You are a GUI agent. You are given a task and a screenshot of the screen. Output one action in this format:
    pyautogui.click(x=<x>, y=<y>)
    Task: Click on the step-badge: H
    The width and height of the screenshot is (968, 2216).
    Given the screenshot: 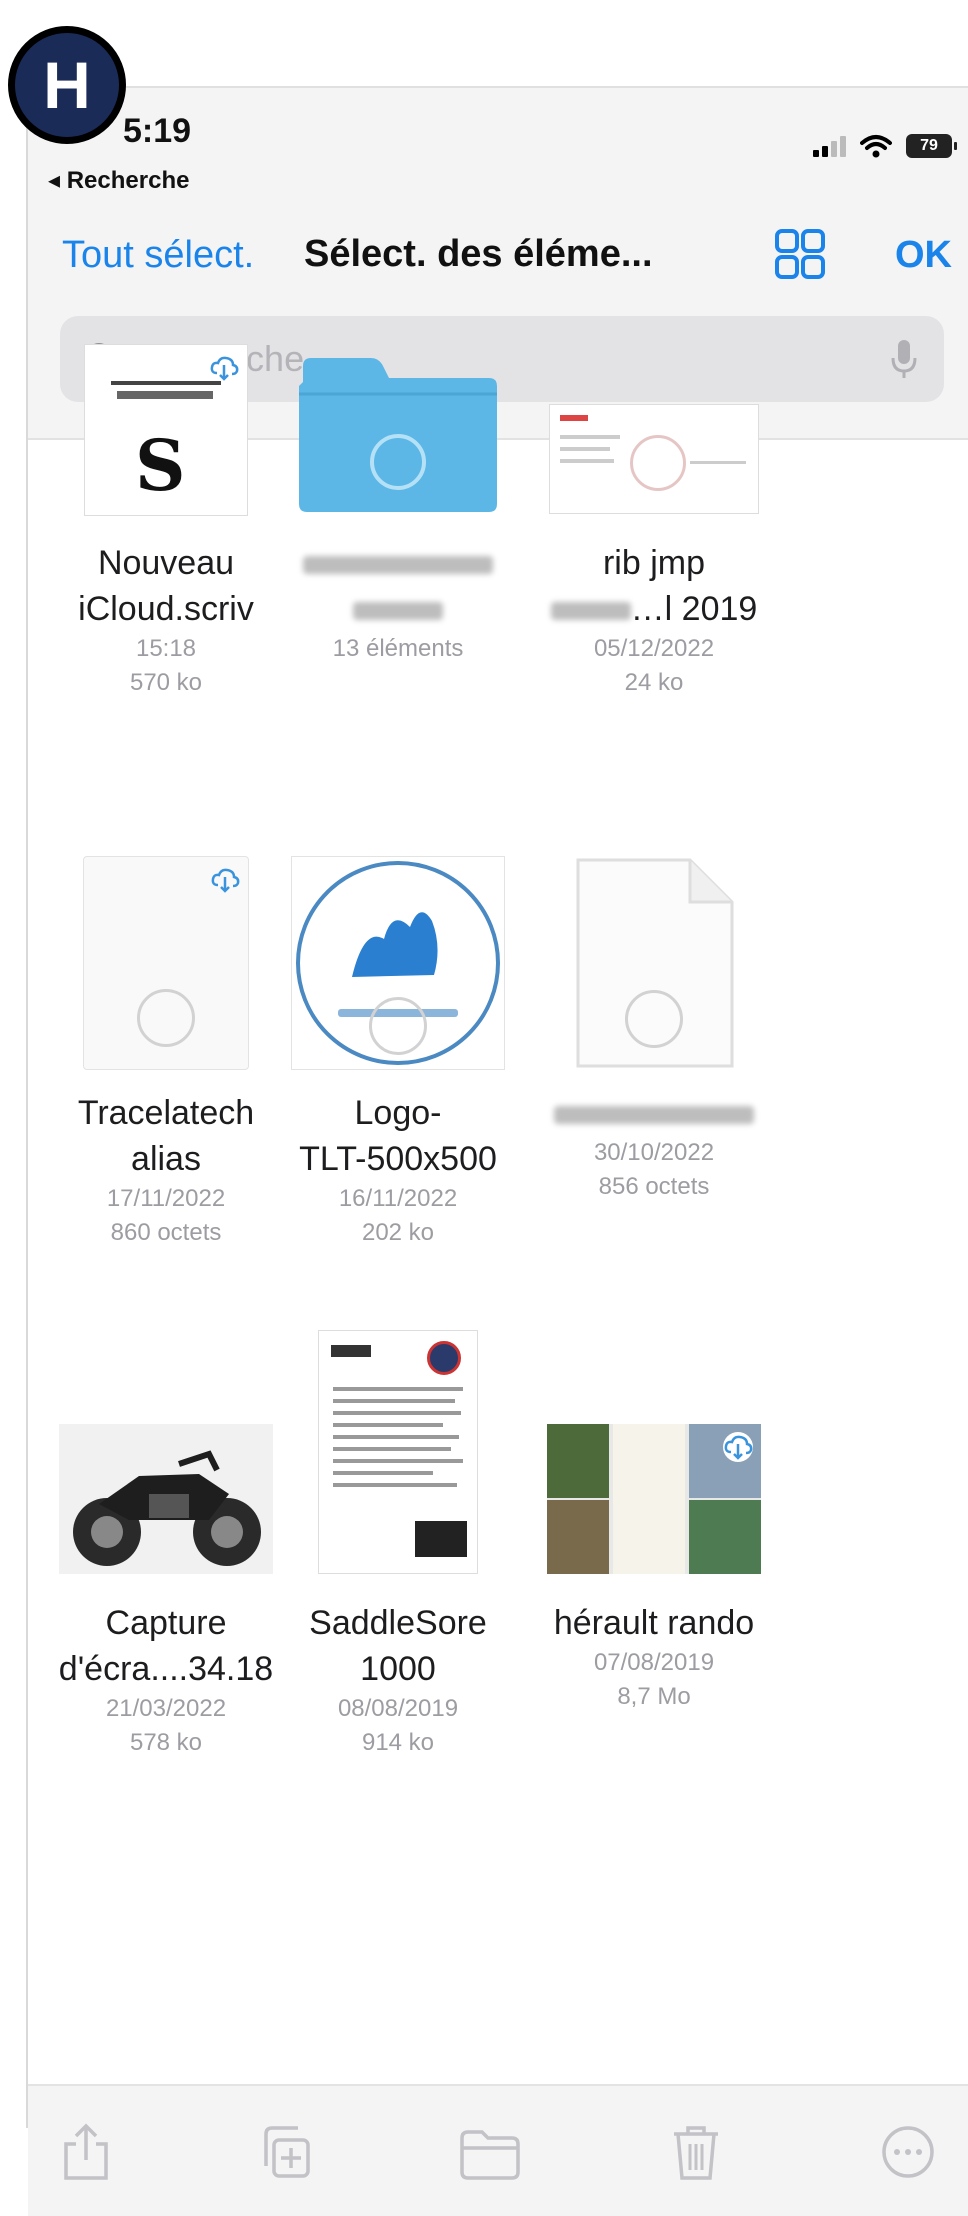 What is the action you would take?
    pyautogui.click(x=67, y=85)
    